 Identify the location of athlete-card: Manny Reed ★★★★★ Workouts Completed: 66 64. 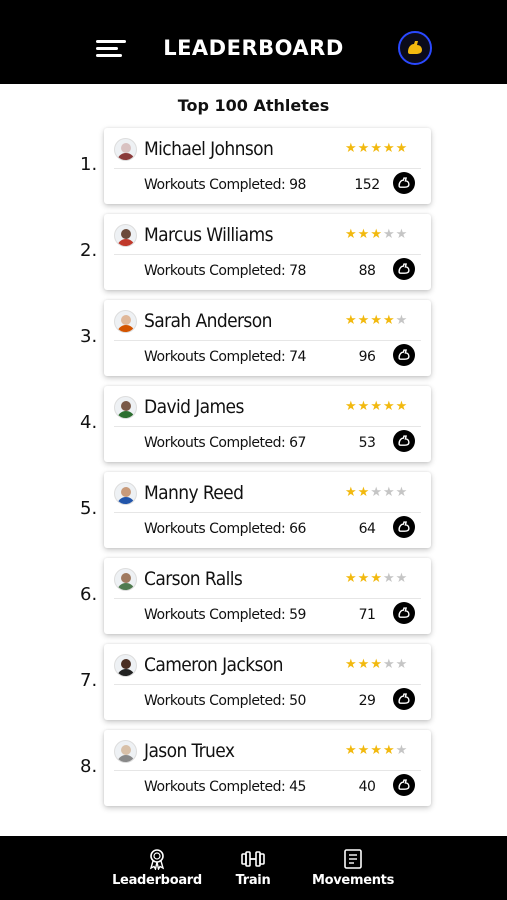
(267, 510).